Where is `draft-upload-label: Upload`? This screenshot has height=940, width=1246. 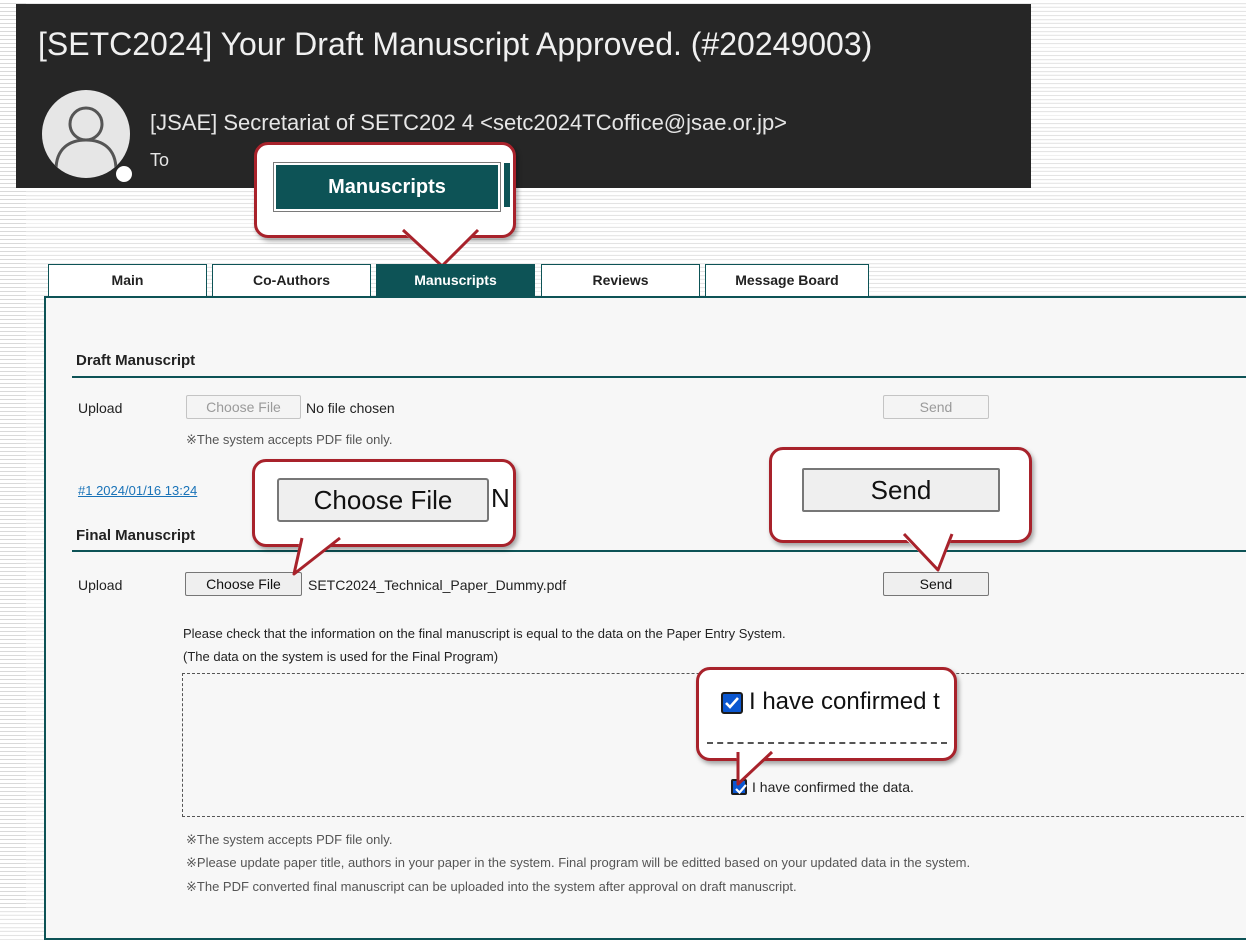
draft-upload-label: Upload is located at coordinates (100, 408).